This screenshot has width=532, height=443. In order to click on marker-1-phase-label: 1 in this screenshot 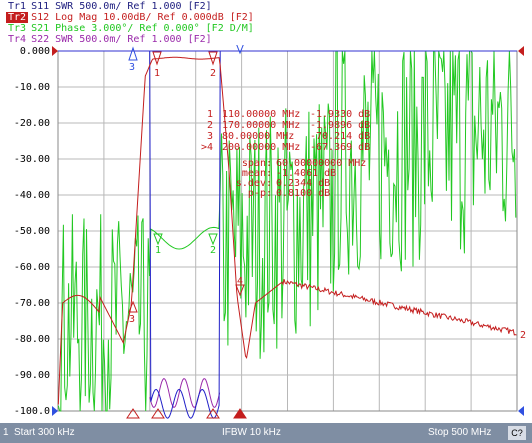, I will do `click(158, 250)`.